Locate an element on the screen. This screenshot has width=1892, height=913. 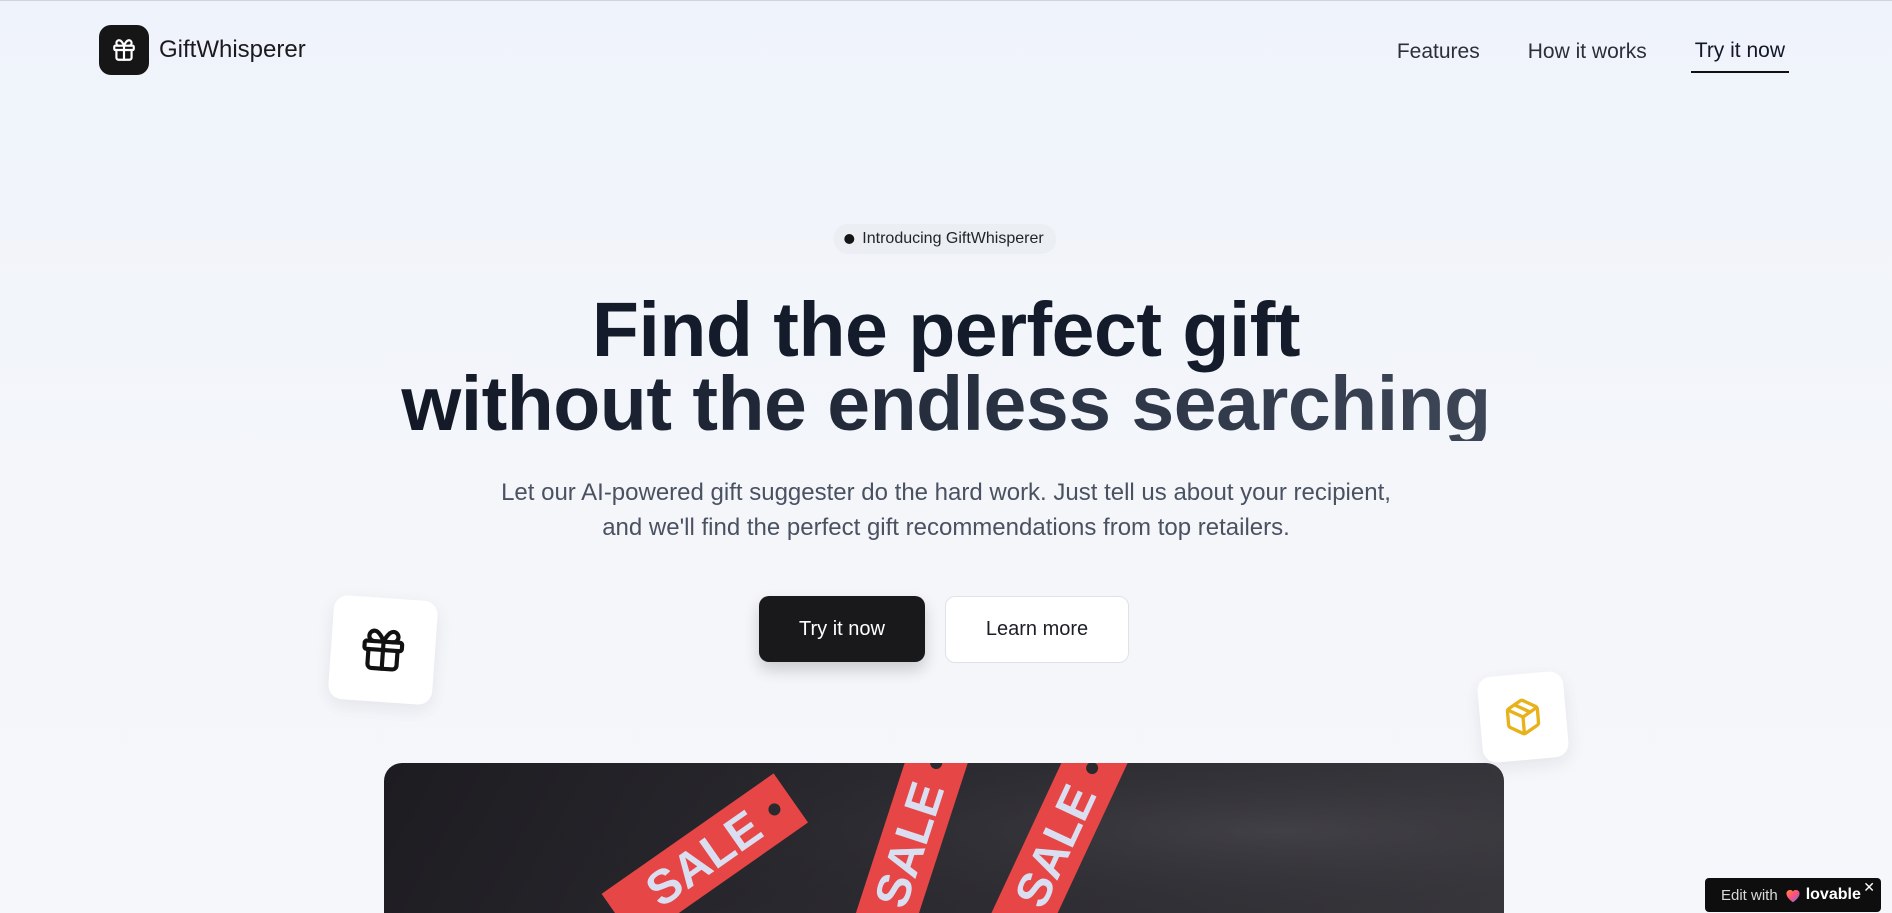
edit-with-label: Edit with is located at coordinates (1749, 895).